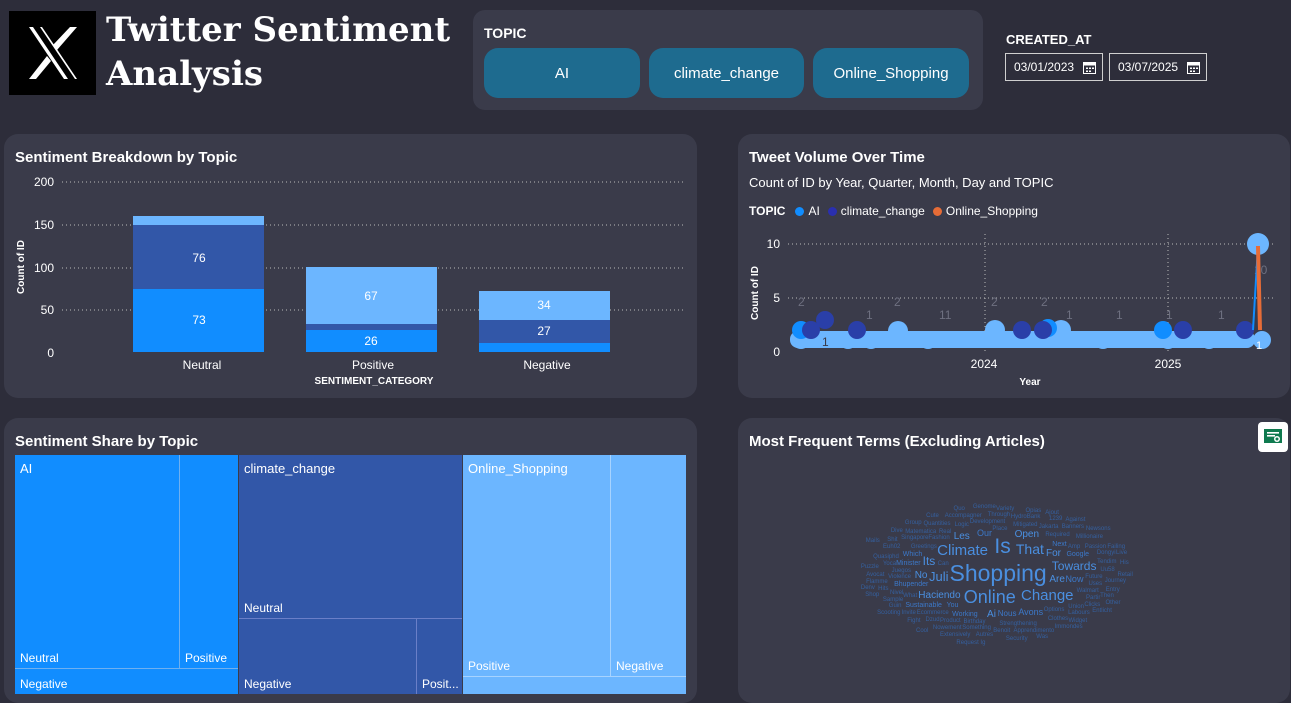  Describe the element at coordinates (932, 612) in the screenshot. I see `word-cloud-term: Ecommerce` at that location.